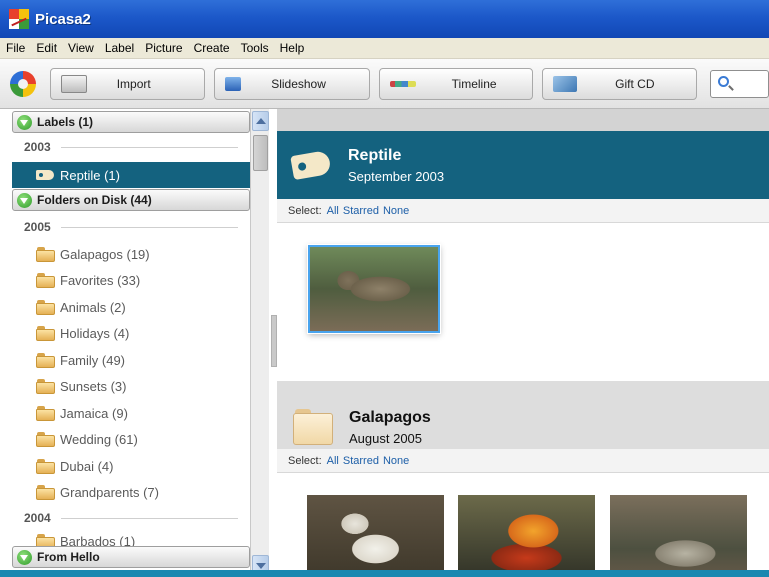 Image resolution: width=769 pixels, height=577 pixels. I want to click on iguana-photo, so click(678, 536).